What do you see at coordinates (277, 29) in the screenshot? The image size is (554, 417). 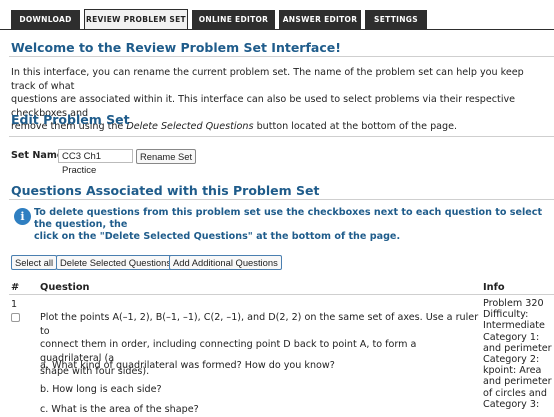 I see `tab-bar-underline` at bounding box center [277, 29].